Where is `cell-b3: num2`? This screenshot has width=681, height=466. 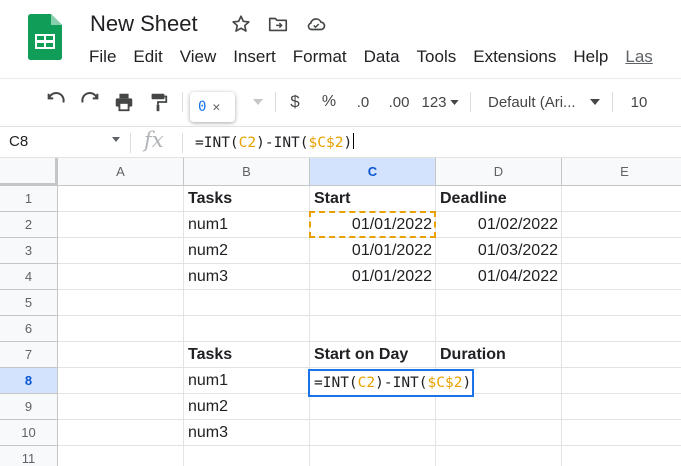
cell-b3: num2 is located at coordinates (247, 251).